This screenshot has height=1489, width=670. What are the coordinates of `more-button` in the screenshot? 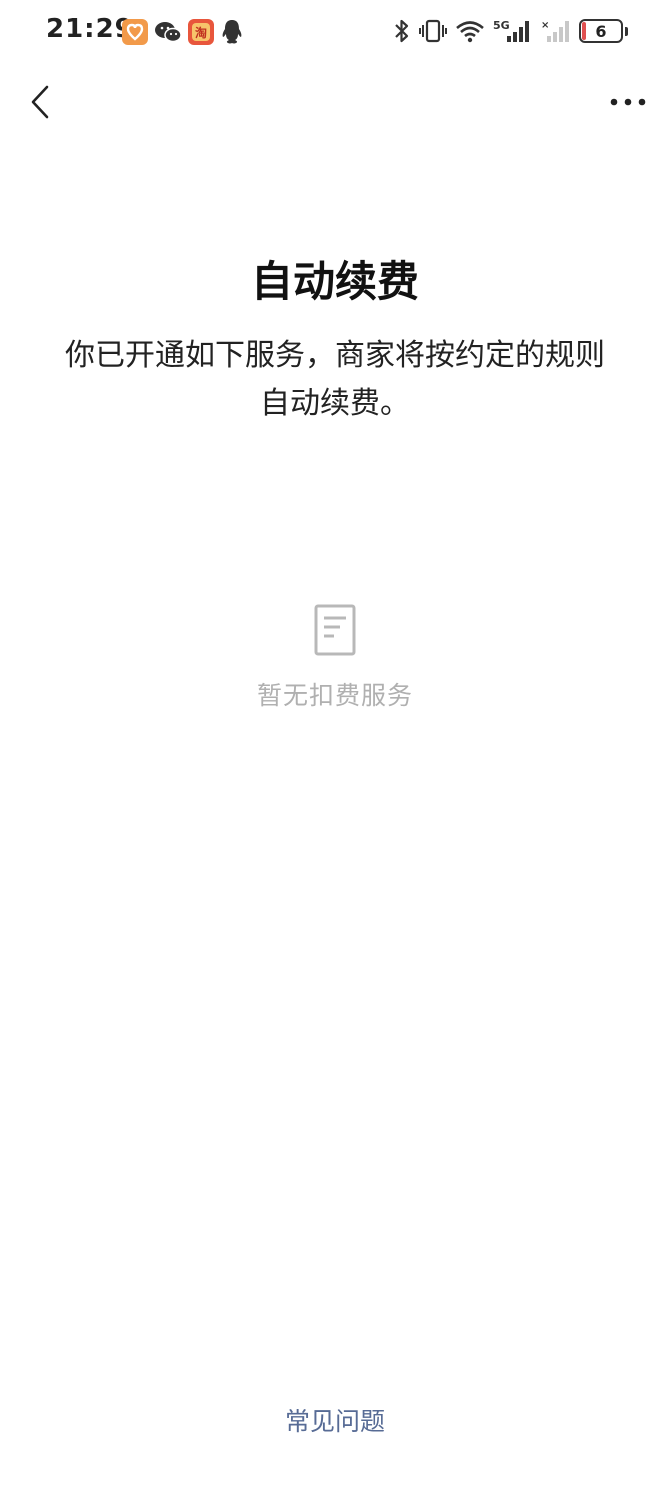 It's located at (628, 102).